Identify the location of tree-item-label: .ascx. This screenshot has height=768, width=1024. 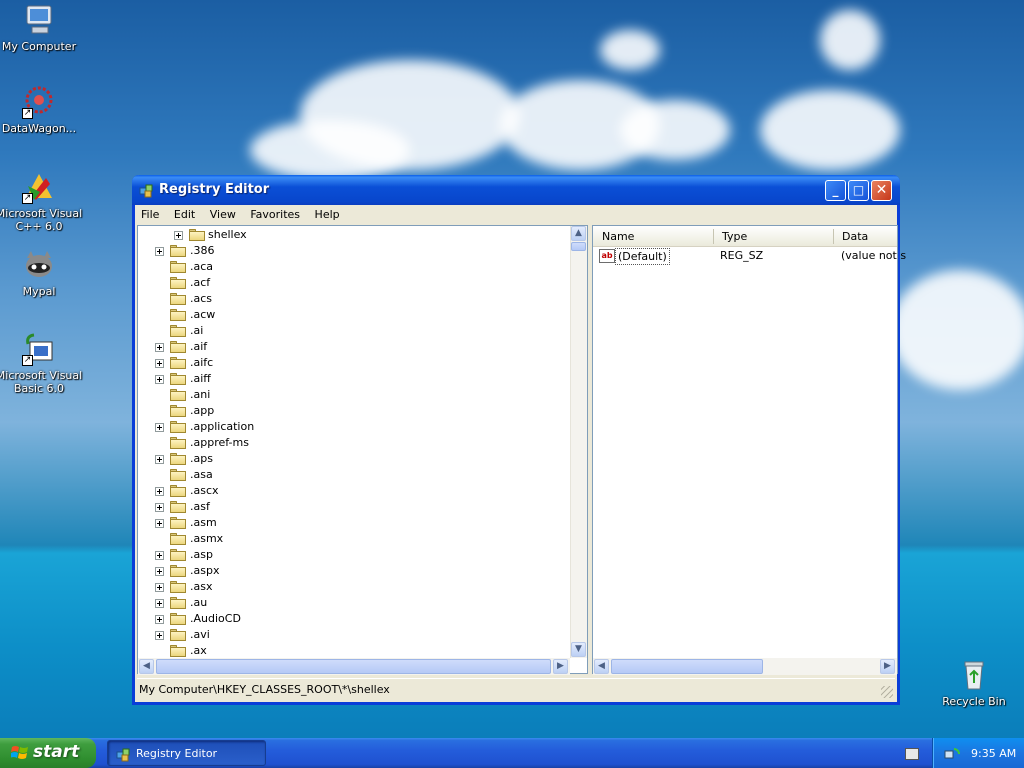
(204, 490).